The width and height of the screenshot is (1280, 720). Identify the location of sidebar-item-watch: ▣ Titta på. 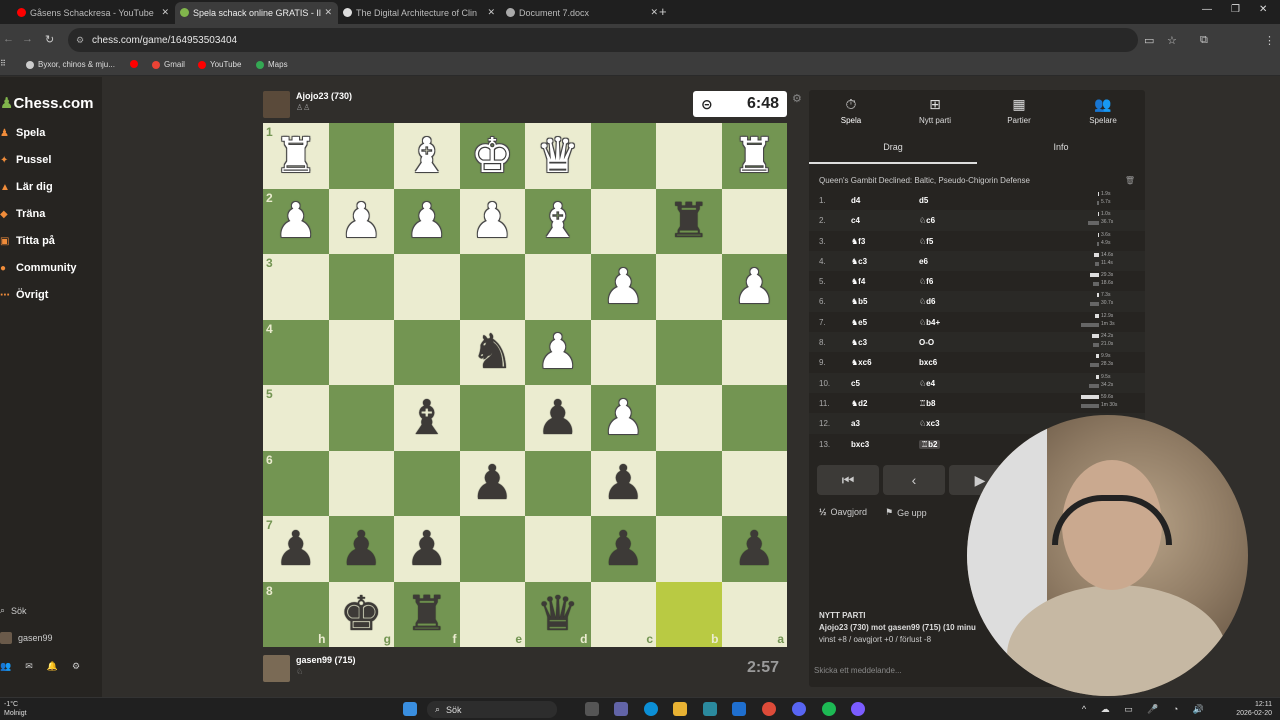
(51, 241).